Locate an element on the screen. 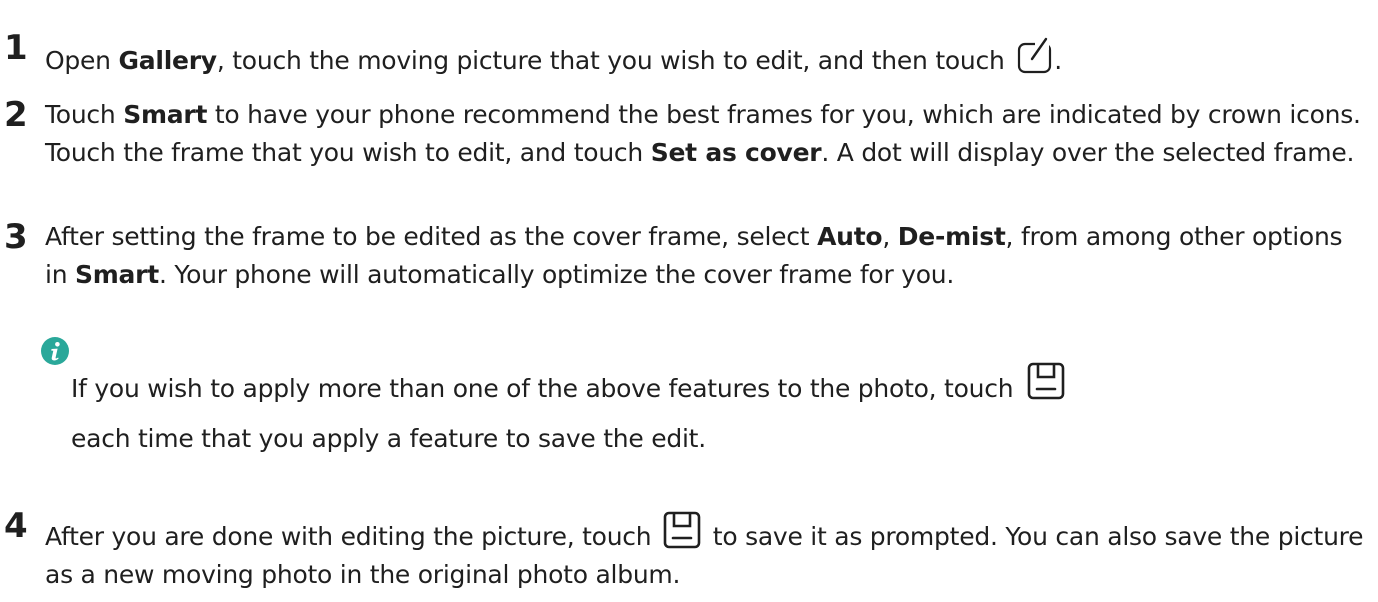 This screenshot has height=602, width=1378. info-icon is located at coordinates (55, 351).